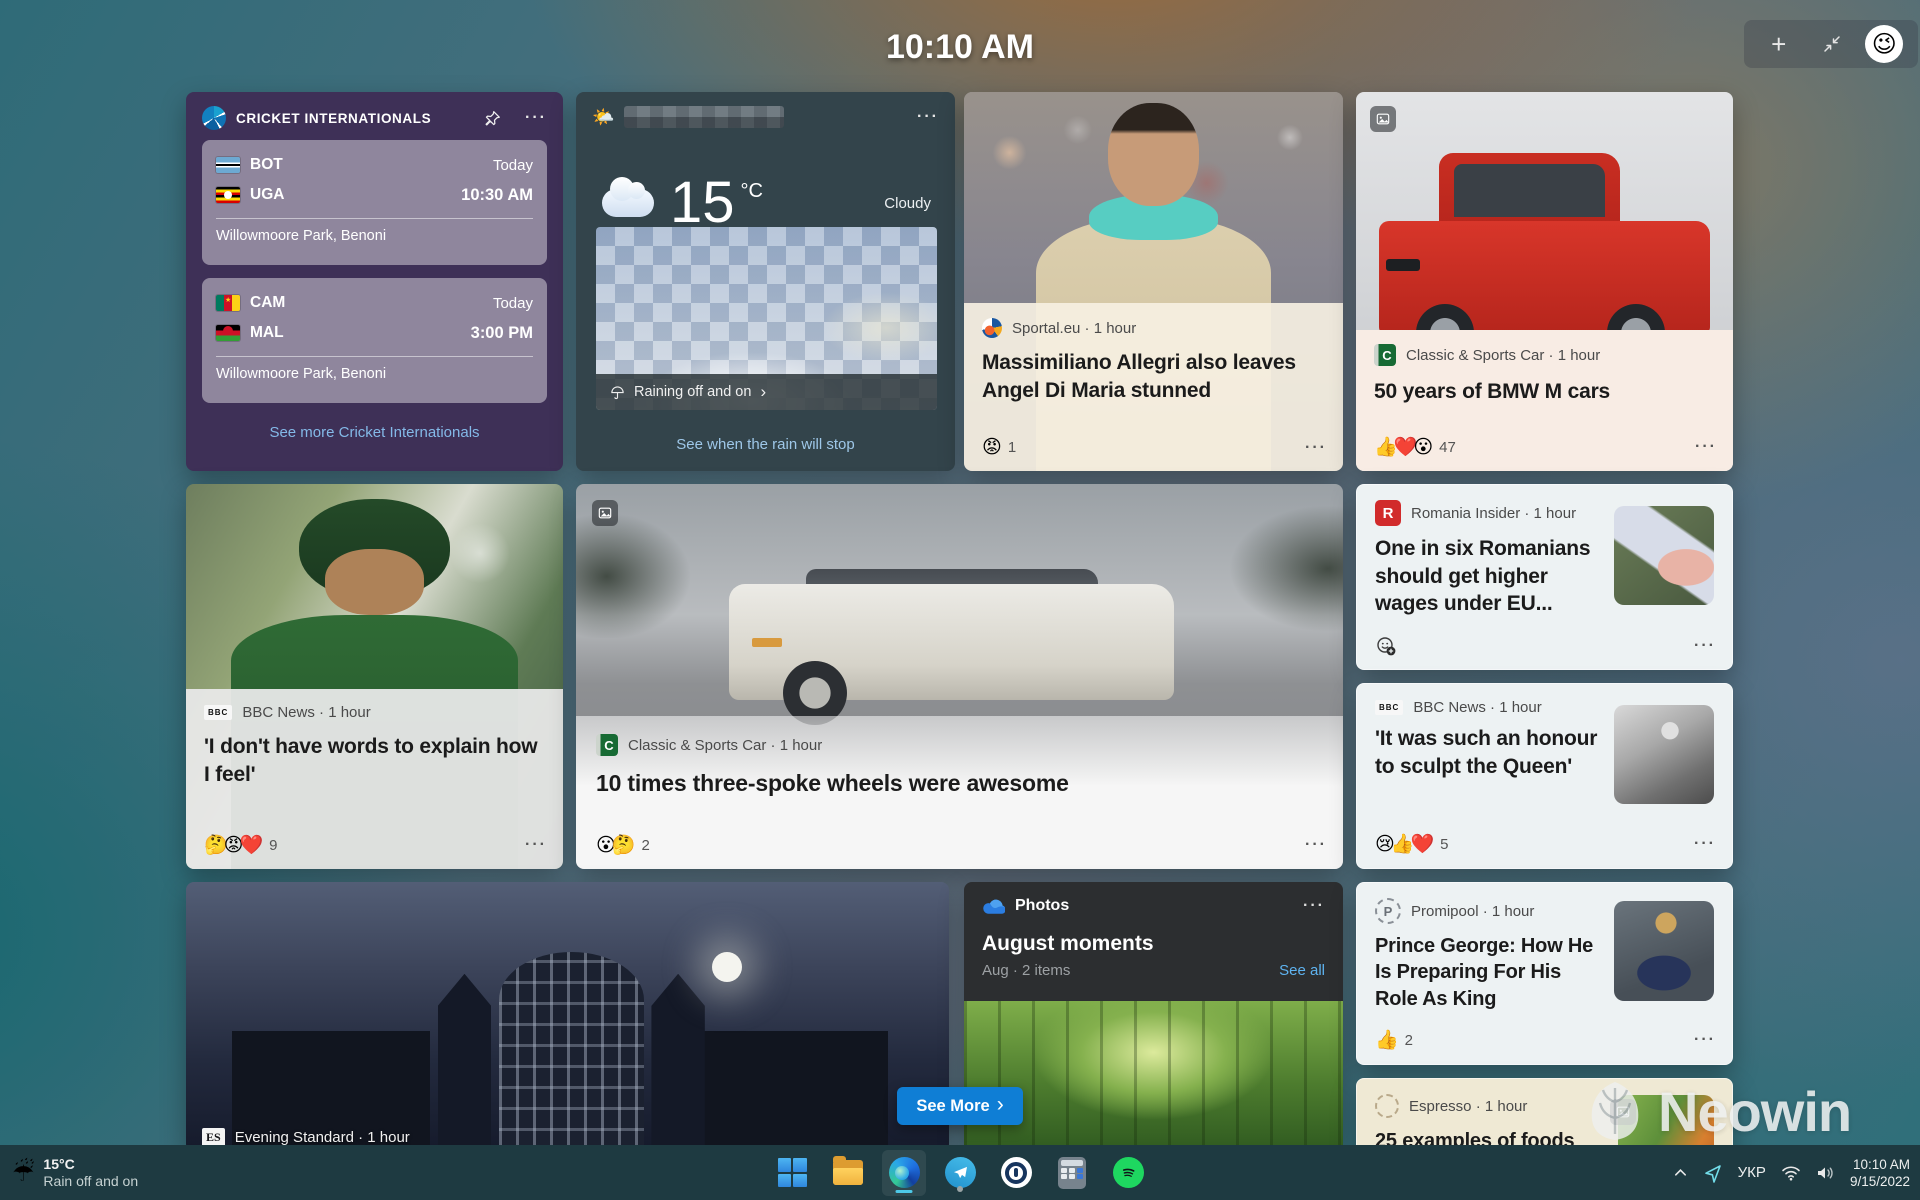 This screenshot has width=1920, height=1200. What do you see at coordinates (992, 328) in the screenshot?
I see `sportal-logo-icon` at bounding box center [992, 328].